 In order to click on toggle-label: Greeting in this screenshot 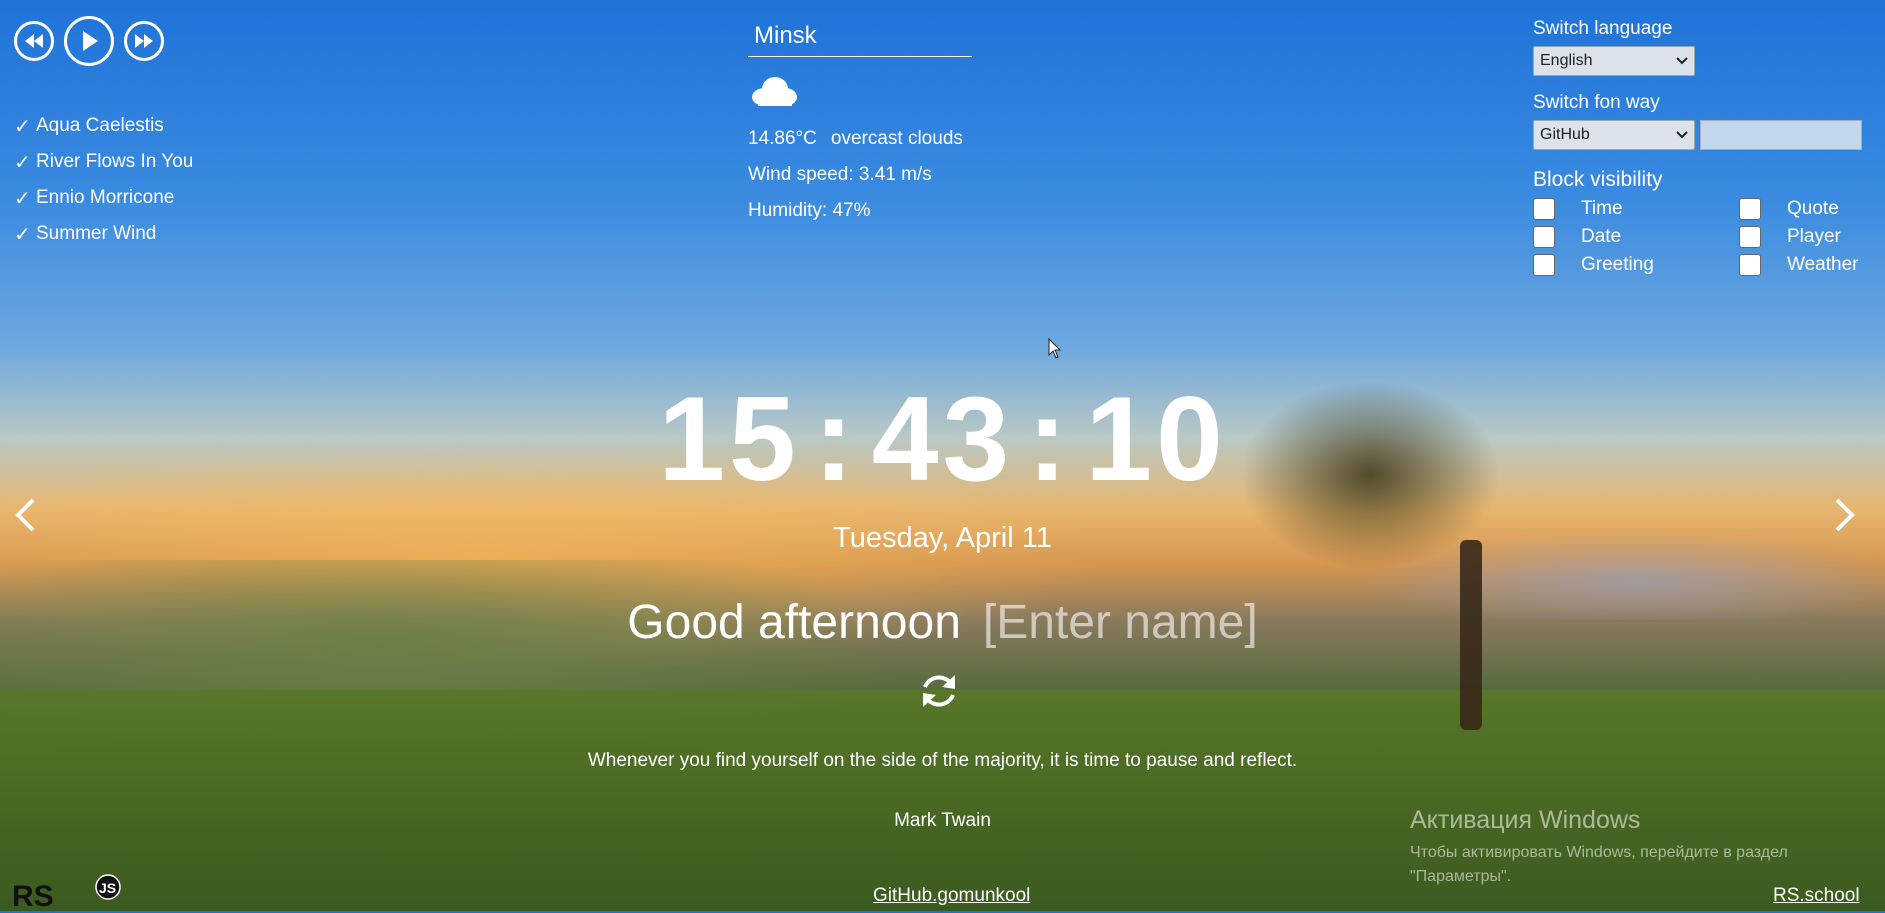, I will do `click(1617, 264)`.